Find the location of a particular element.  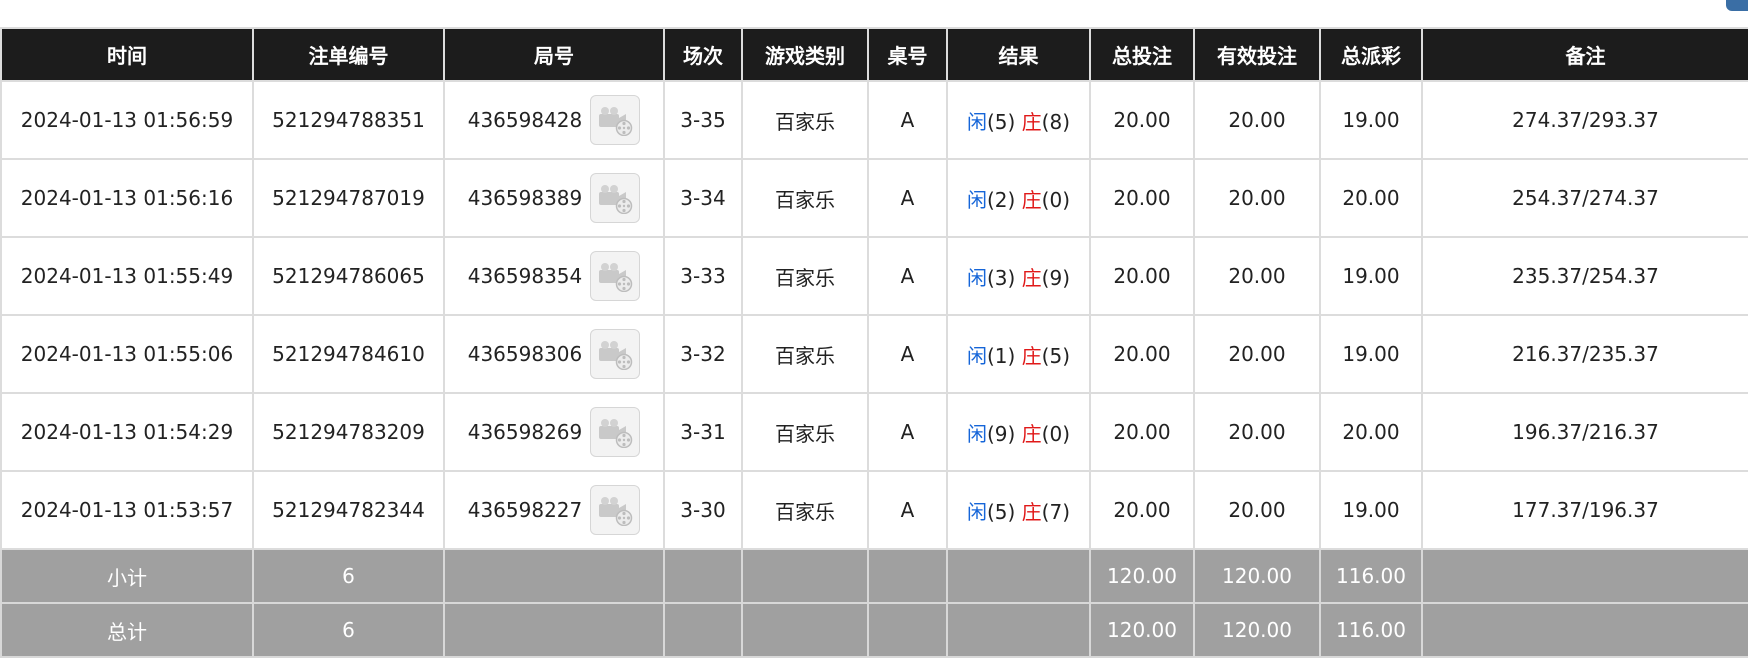

remark: 177.37/196.37 is located at coordinates (1584, 510).